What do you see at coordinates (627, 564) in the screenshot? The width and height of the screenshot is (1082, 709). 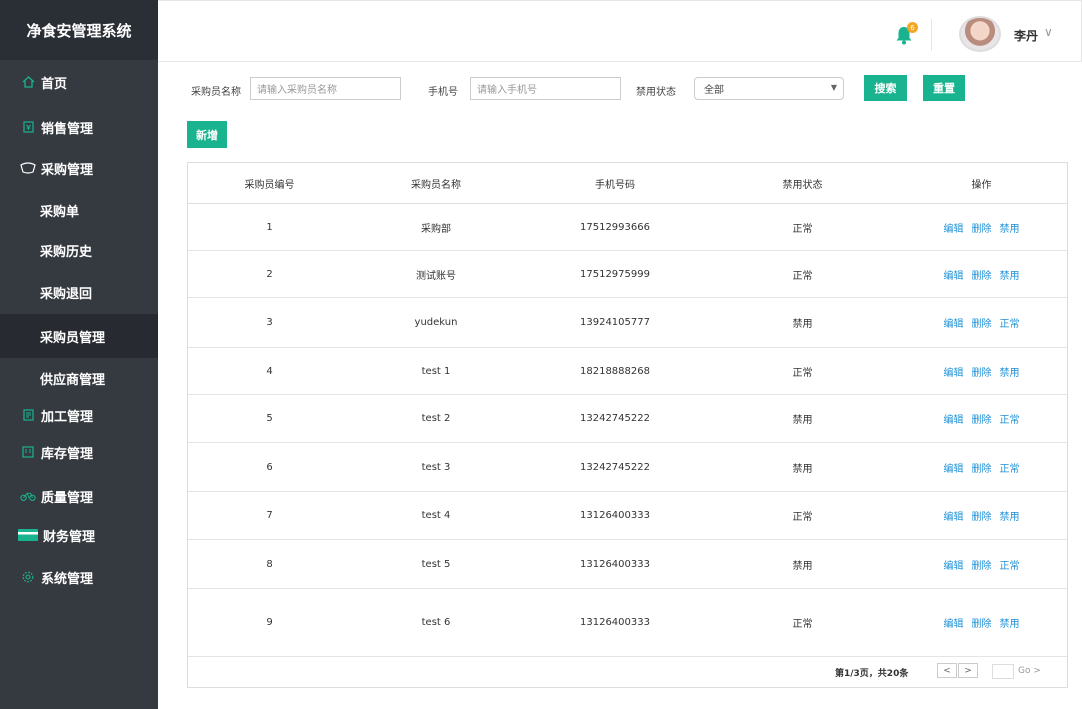 I see `table-row: 8 test 5 13126400333 禁用 编辑 删除 正常` at bounding box center [627, 564].